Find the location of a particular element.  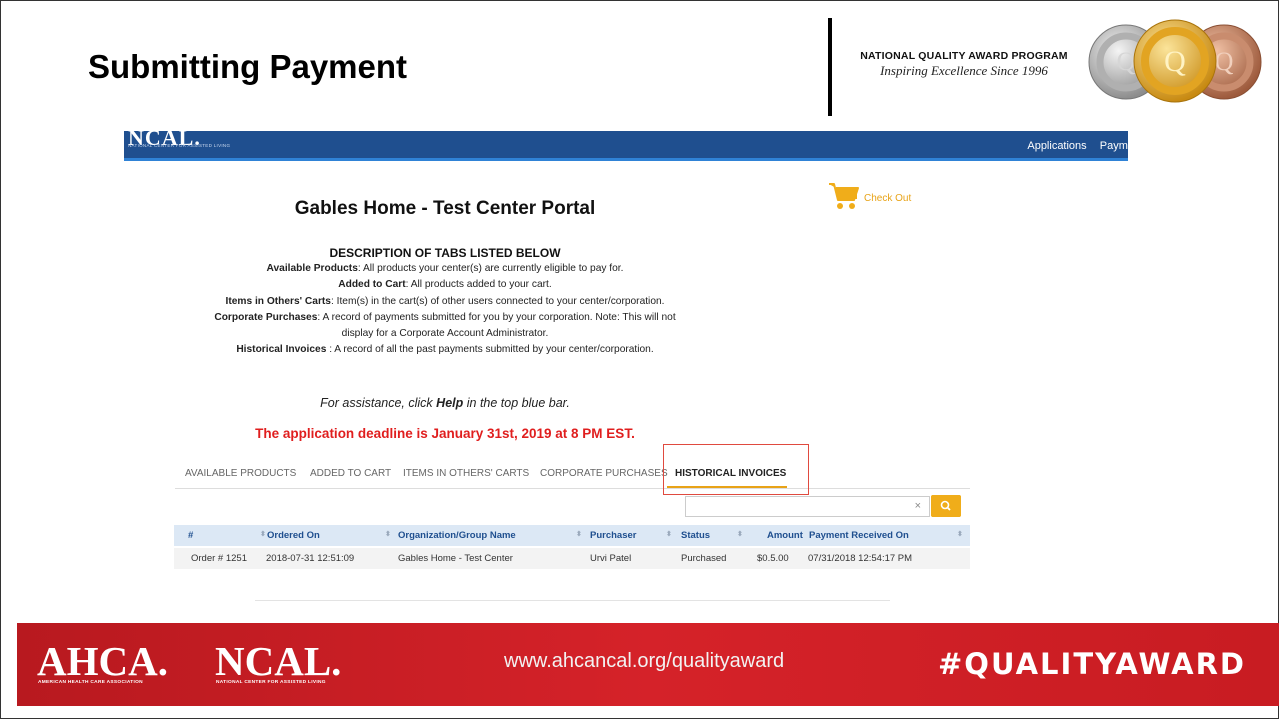

tab-items-in-others-carts: ITEMS IN OTHERS' CARTS is located at coordinates (466, 473).